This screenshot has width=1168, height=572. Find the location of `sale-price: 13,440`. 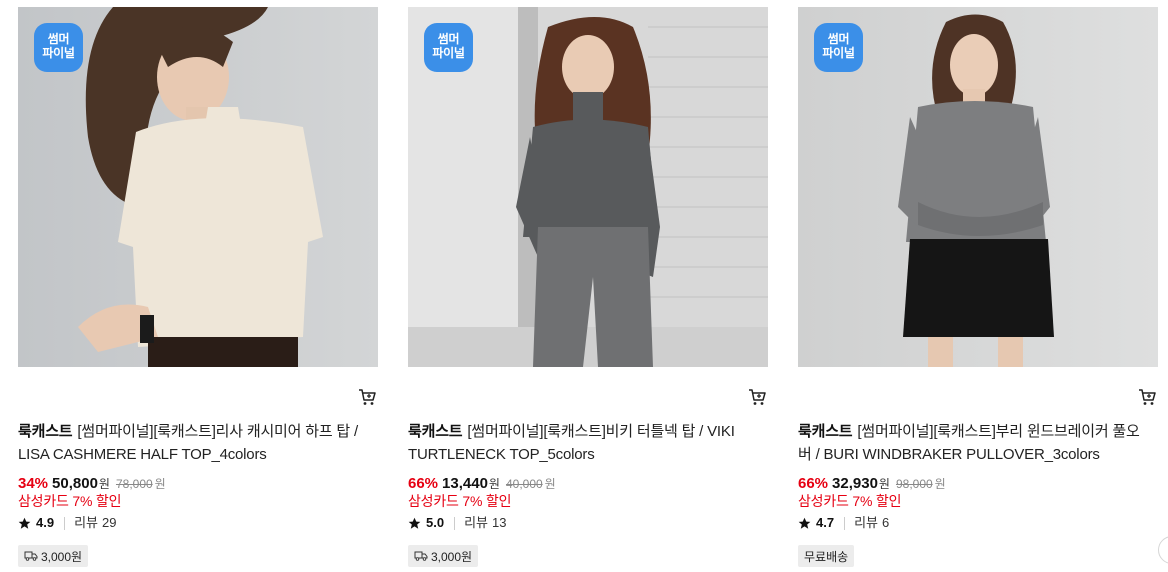

sale-price: 13,440 is located at coordinates (465, 483).